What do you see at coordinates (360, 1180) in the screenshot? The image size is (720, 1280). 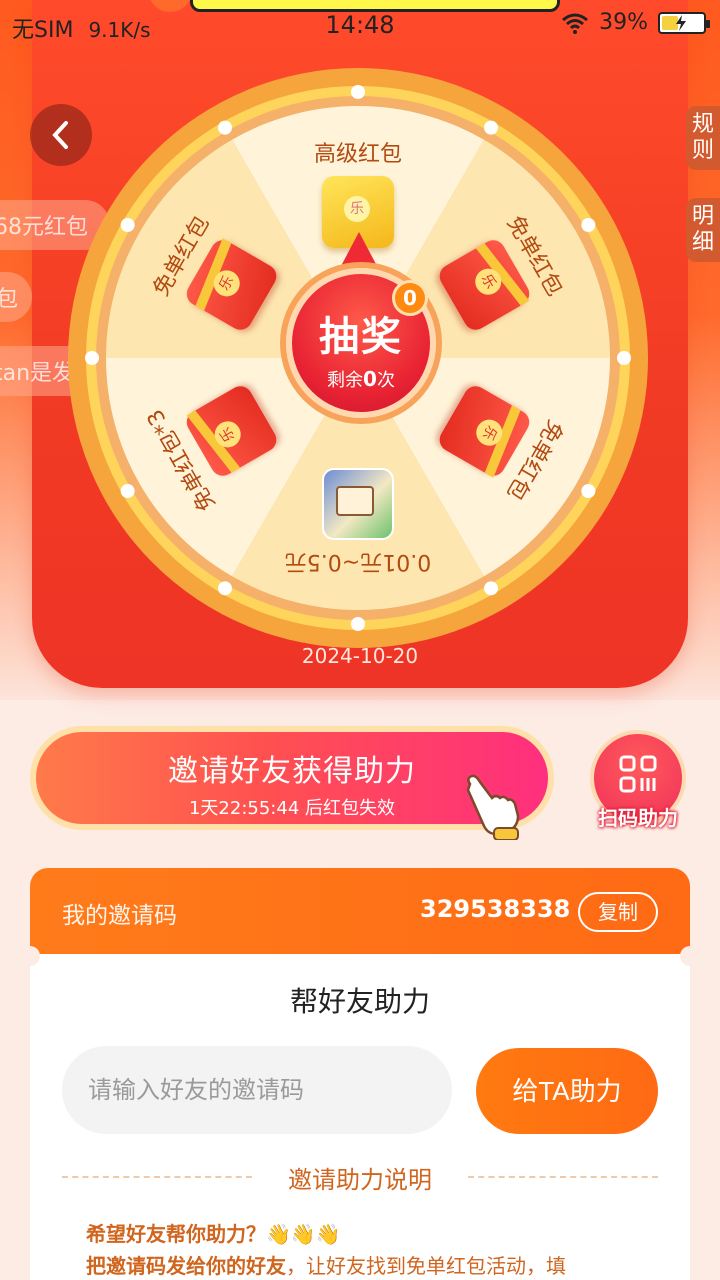 I see `rules-title: 邀请助力说明` at bounding box center [360, 1180].